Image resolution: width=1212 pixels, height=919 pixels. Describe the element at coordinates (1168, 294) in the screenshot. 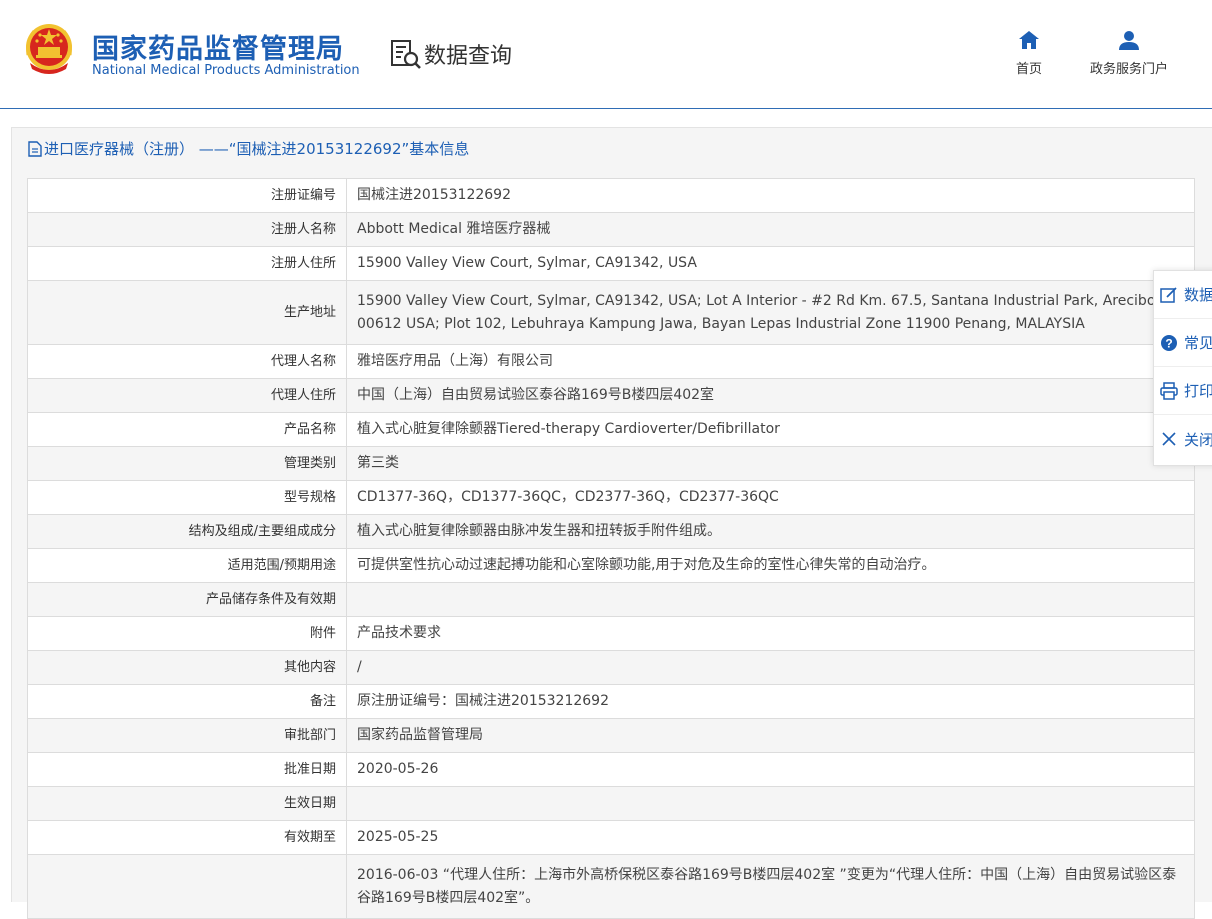

I see `edit-icon` at that location.